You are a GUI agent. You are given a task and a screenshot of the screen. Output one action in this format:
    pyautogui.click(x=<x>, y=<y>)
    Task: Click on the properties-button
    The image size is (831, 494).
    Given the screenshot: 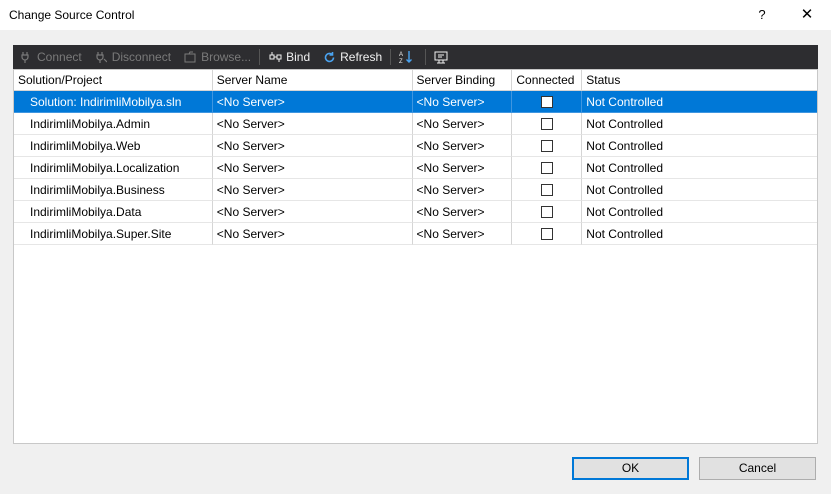 What is the action you would take?
    pyautogui.click(x=443, y=57)
    